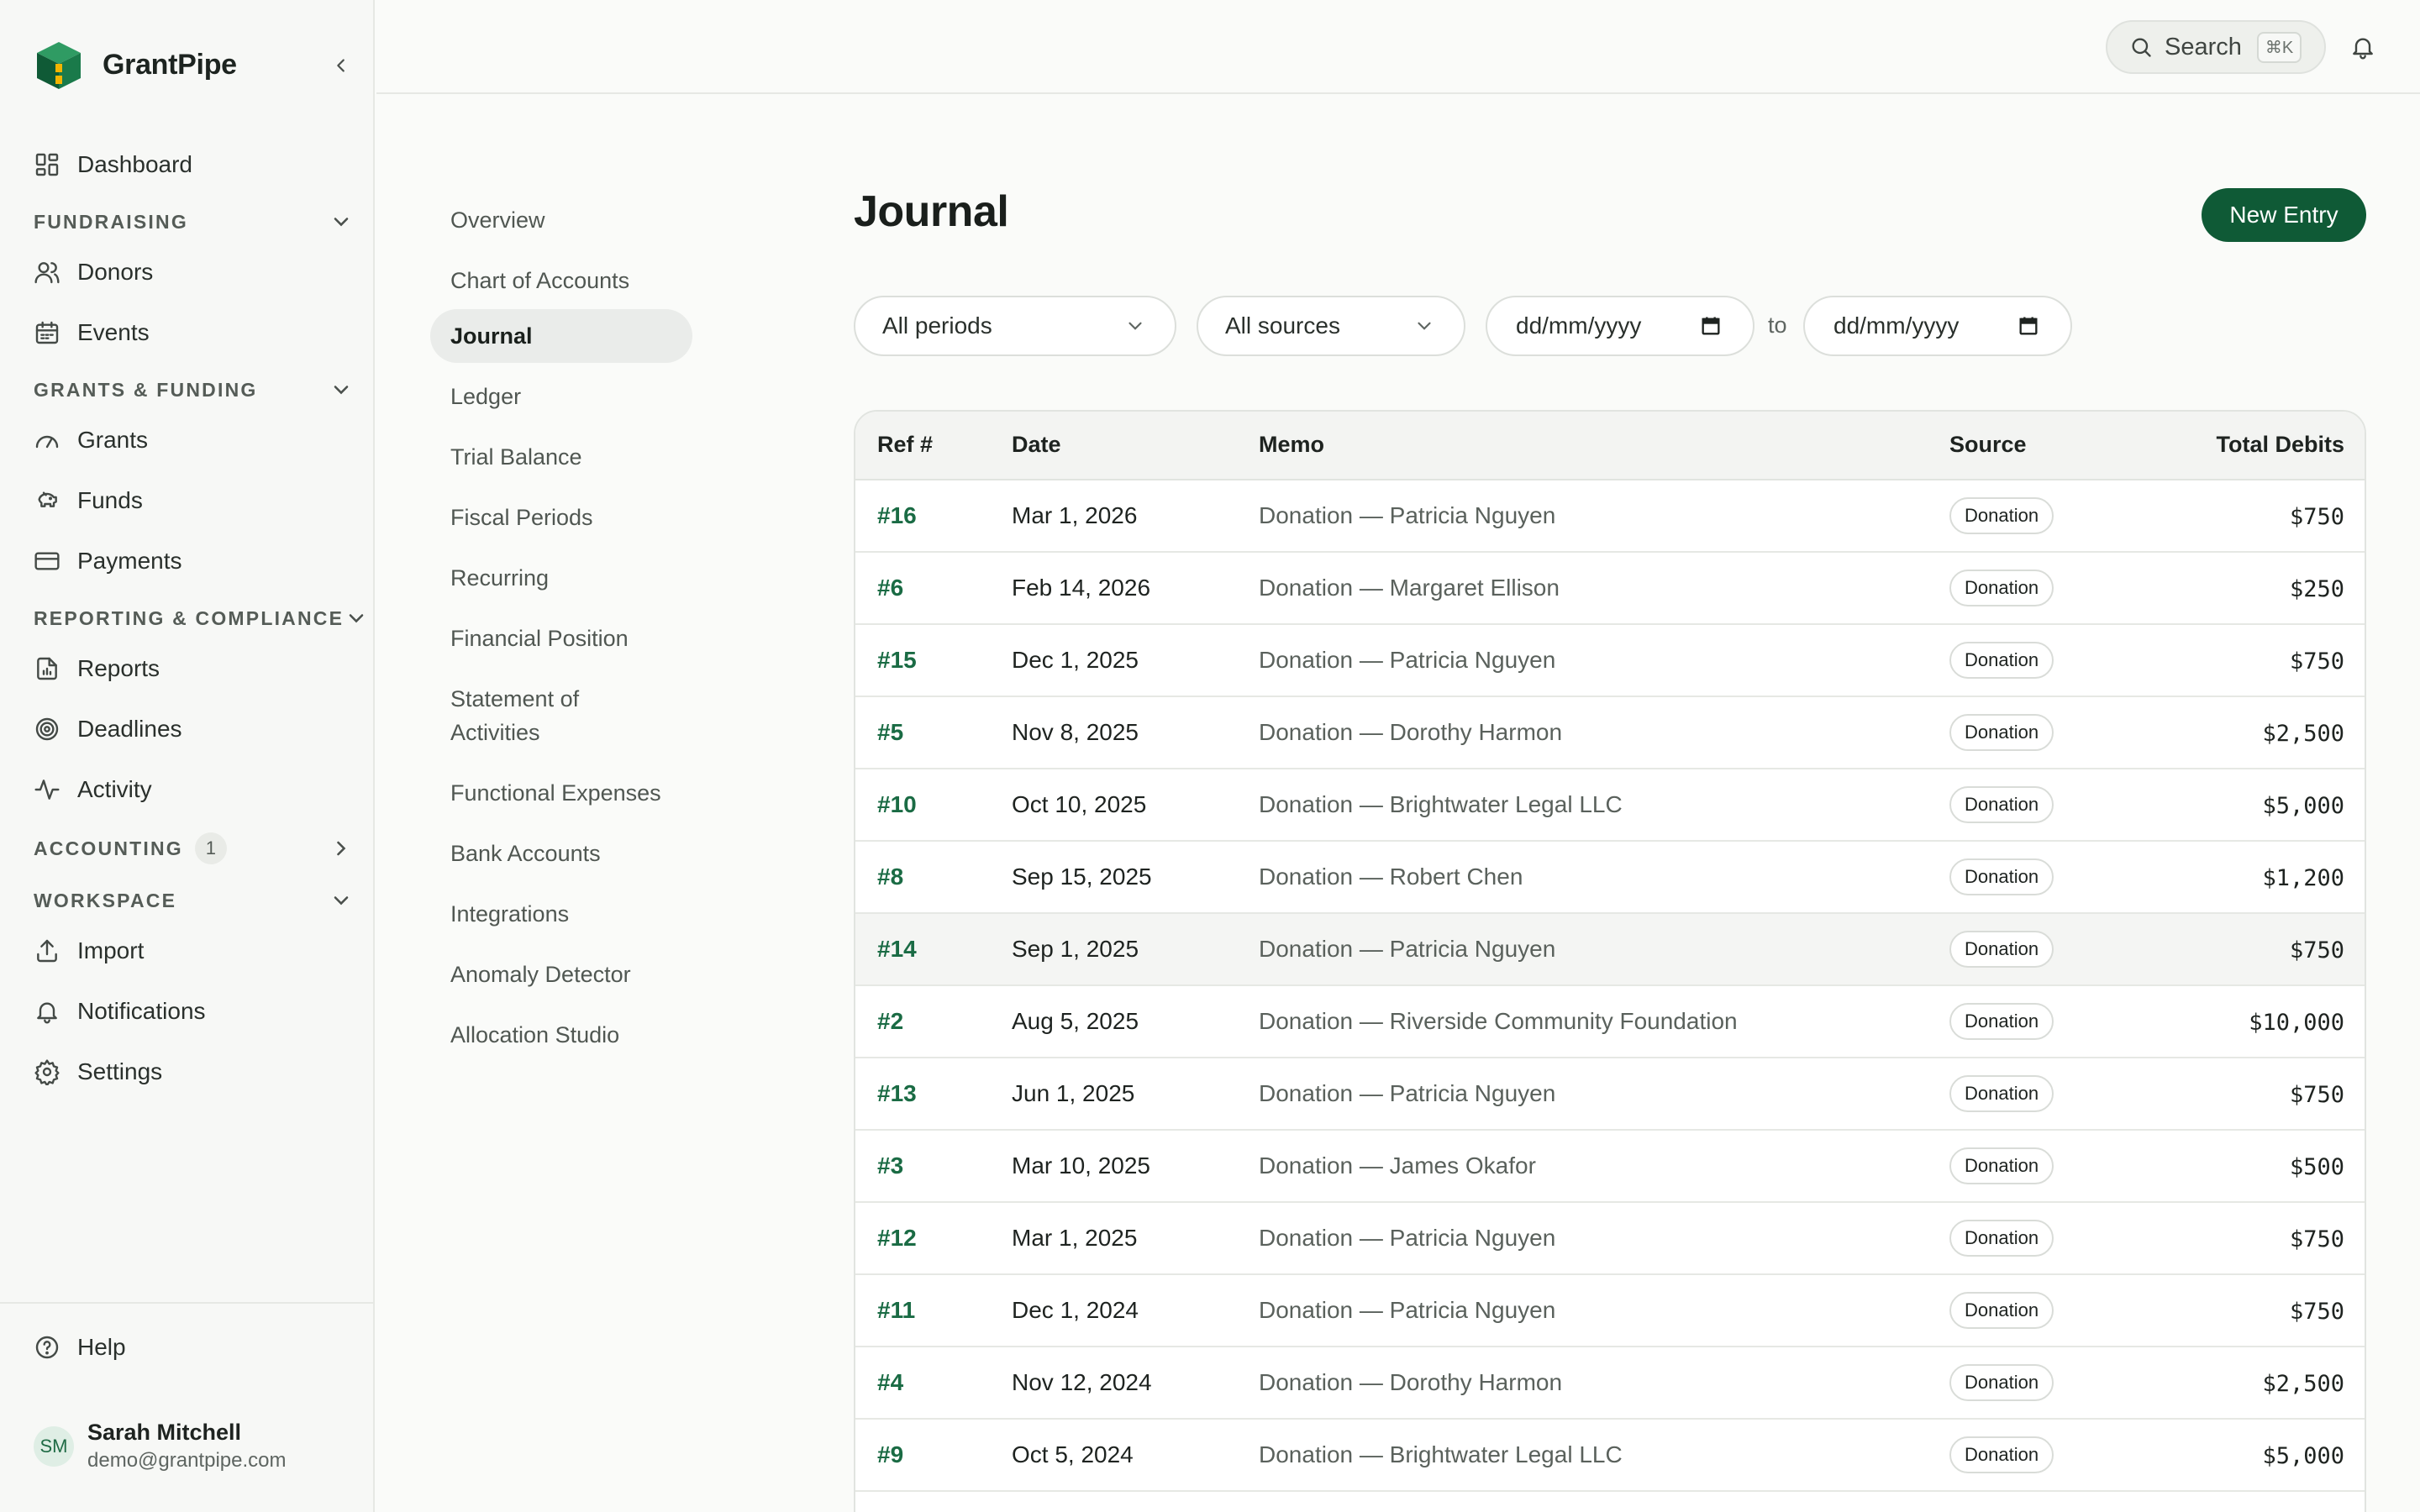  I want to click on subnav-statement-of-activities: Statement of Activities, so click(535, 718).